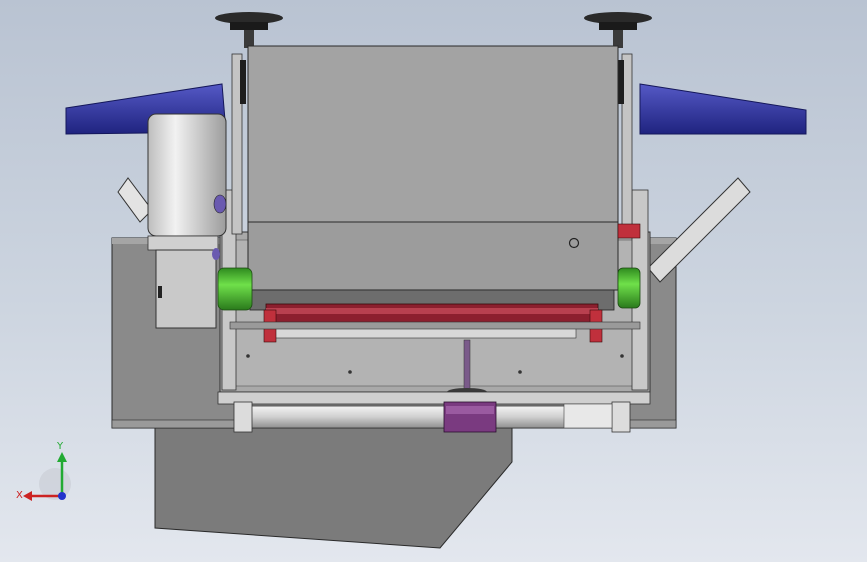 The width and height of the screenshot is (867, 562). Describe the element at coordinates (62, 457) in the screenshot. I see `y-arrow-icon` at that location.